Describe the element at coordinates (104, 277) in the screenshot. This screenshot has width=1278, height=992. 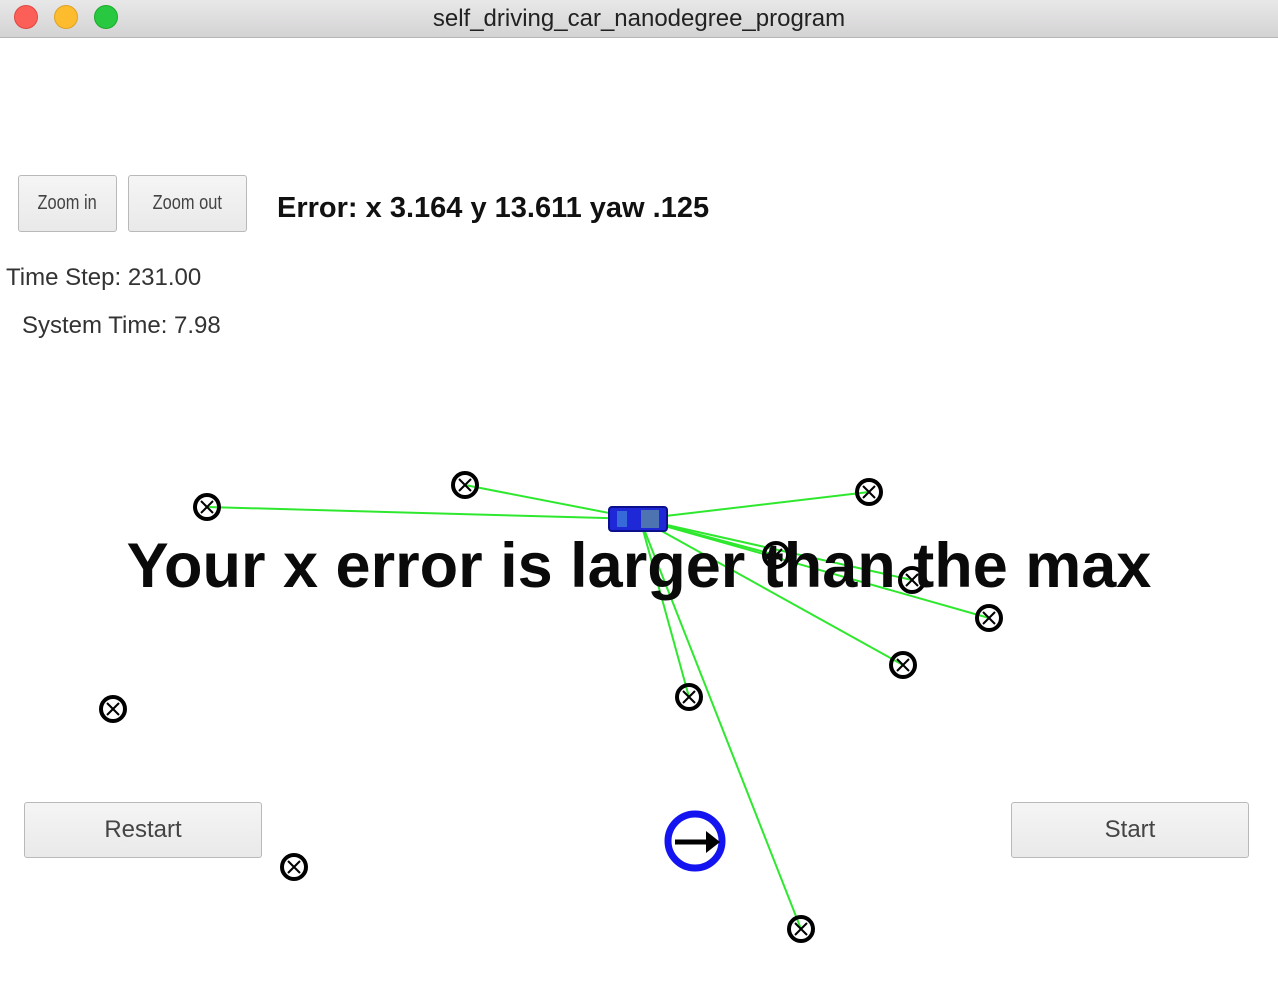
I see `time-step-readout: Time Step: 231.00` at that location.